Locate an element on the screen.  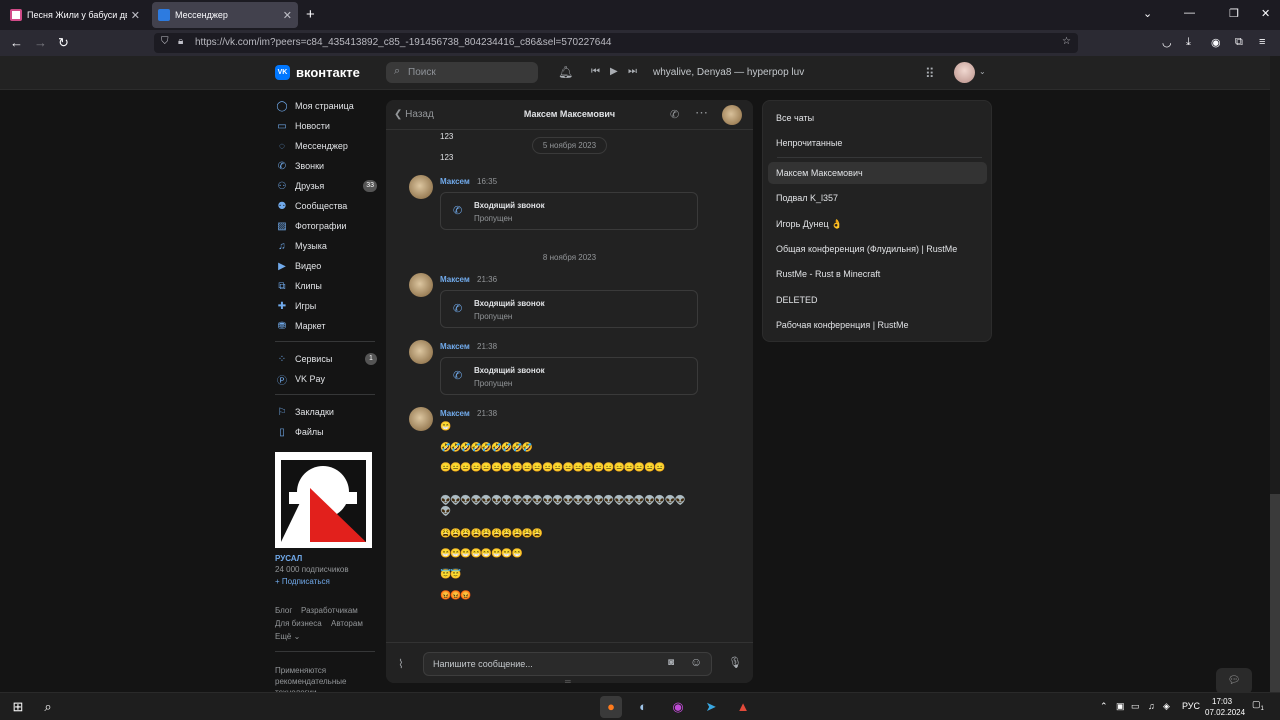
discord-icon: ◉ is located at coordinates (678, 707).